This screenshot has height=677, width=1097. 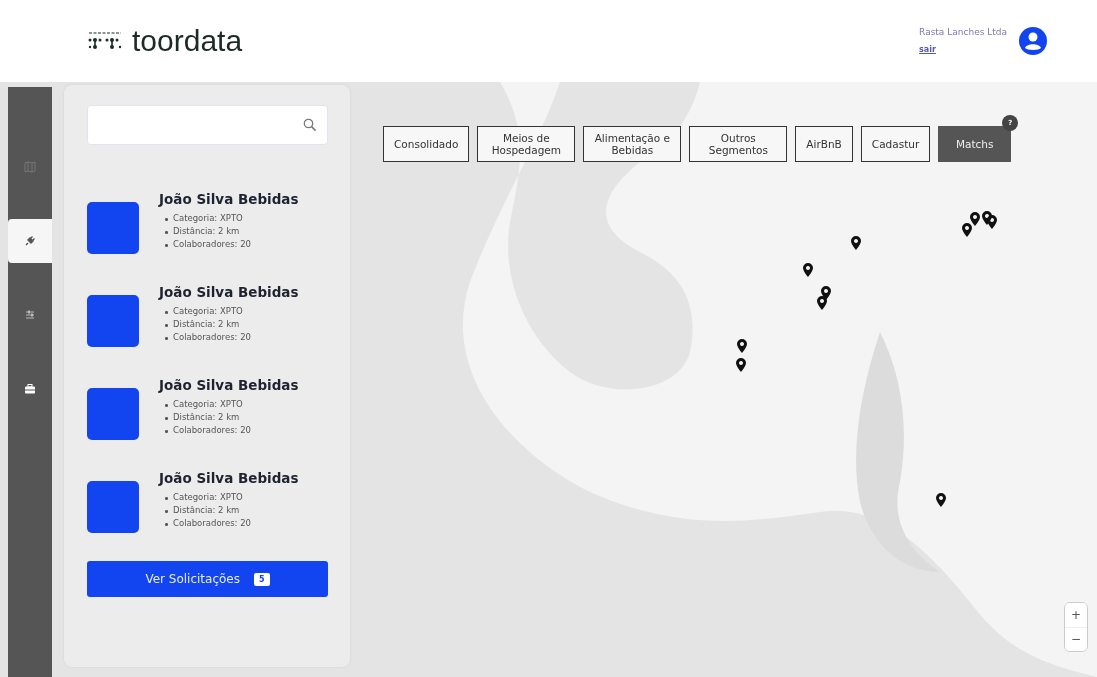 What do you see at coordinates (975, 144) in the screenshot?
I see `filter-tab: Matchs` at bounding box center [975, 144].